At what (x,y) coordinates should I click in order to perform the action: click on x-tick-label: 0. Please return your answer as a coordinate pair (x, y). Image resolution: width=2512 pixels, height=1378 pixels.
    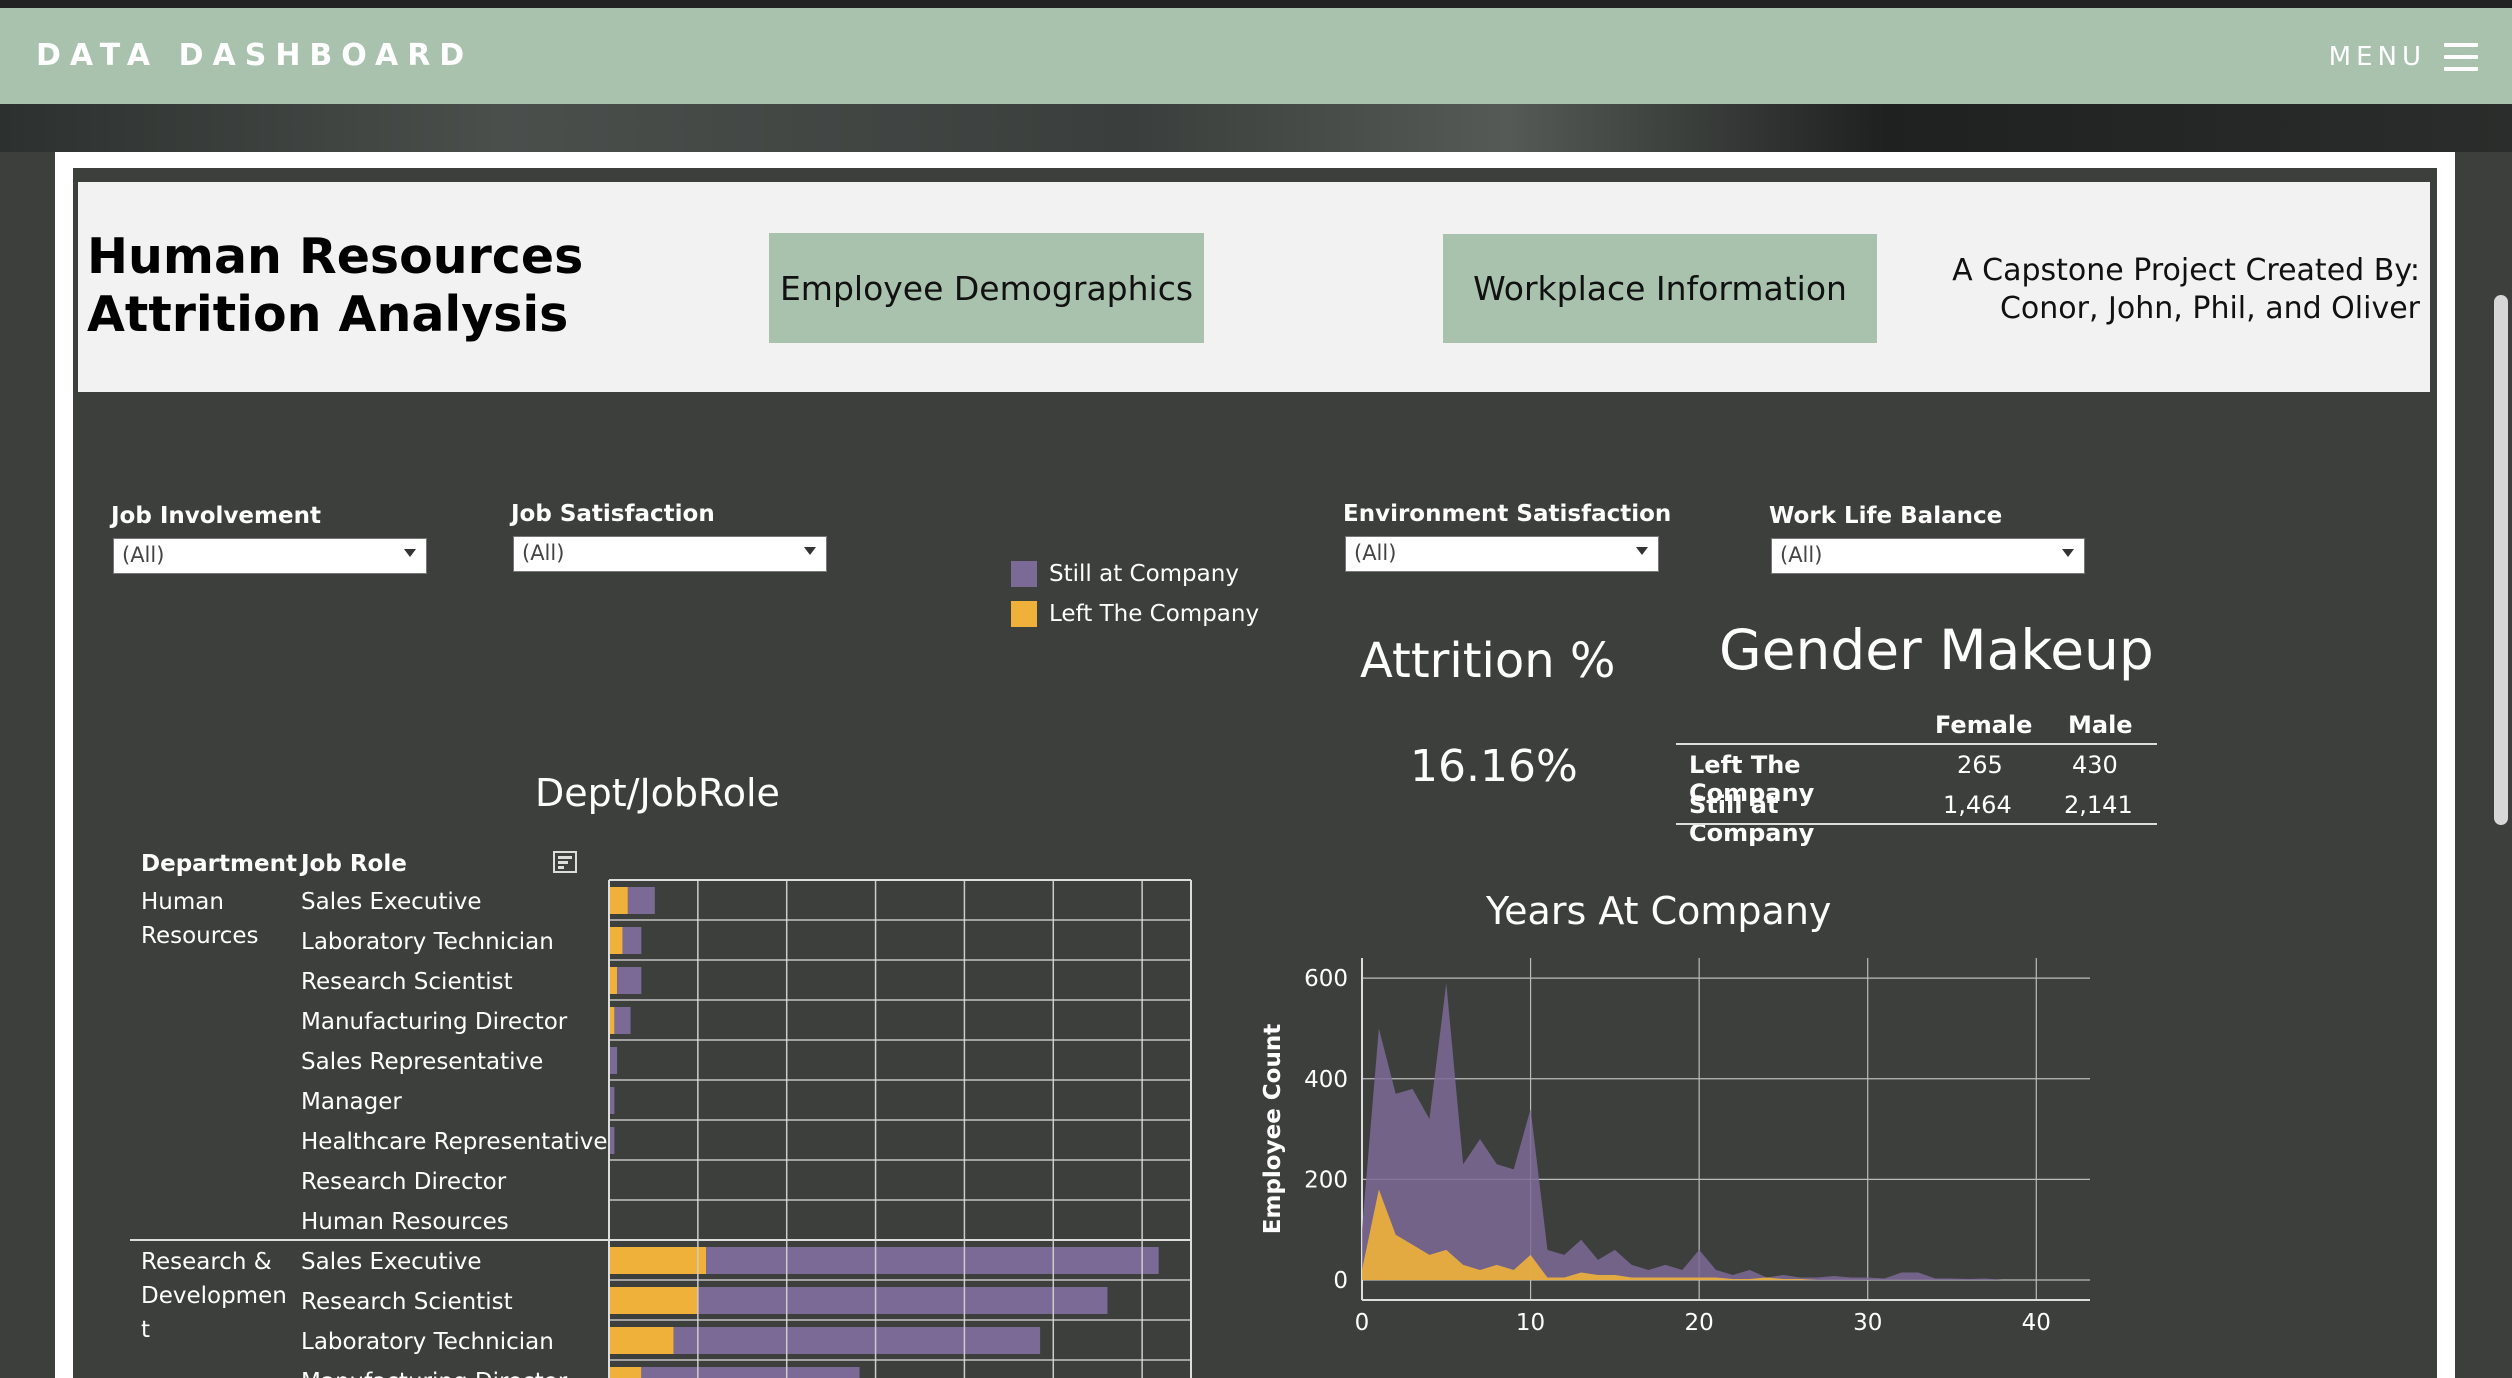
    Looking at the image, I should click on (1362, 1323).